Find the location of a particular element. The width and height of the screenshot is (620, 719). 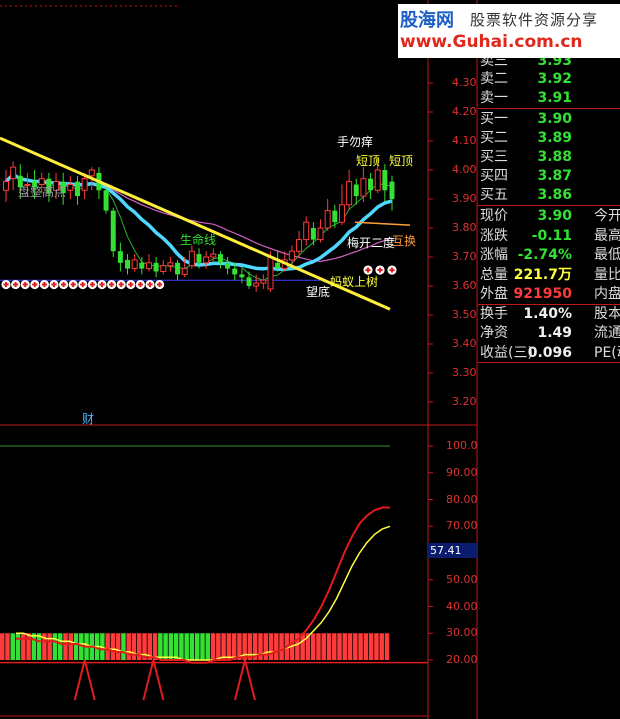

stat-label: 收益(三) is located at coordinates (506, 352).